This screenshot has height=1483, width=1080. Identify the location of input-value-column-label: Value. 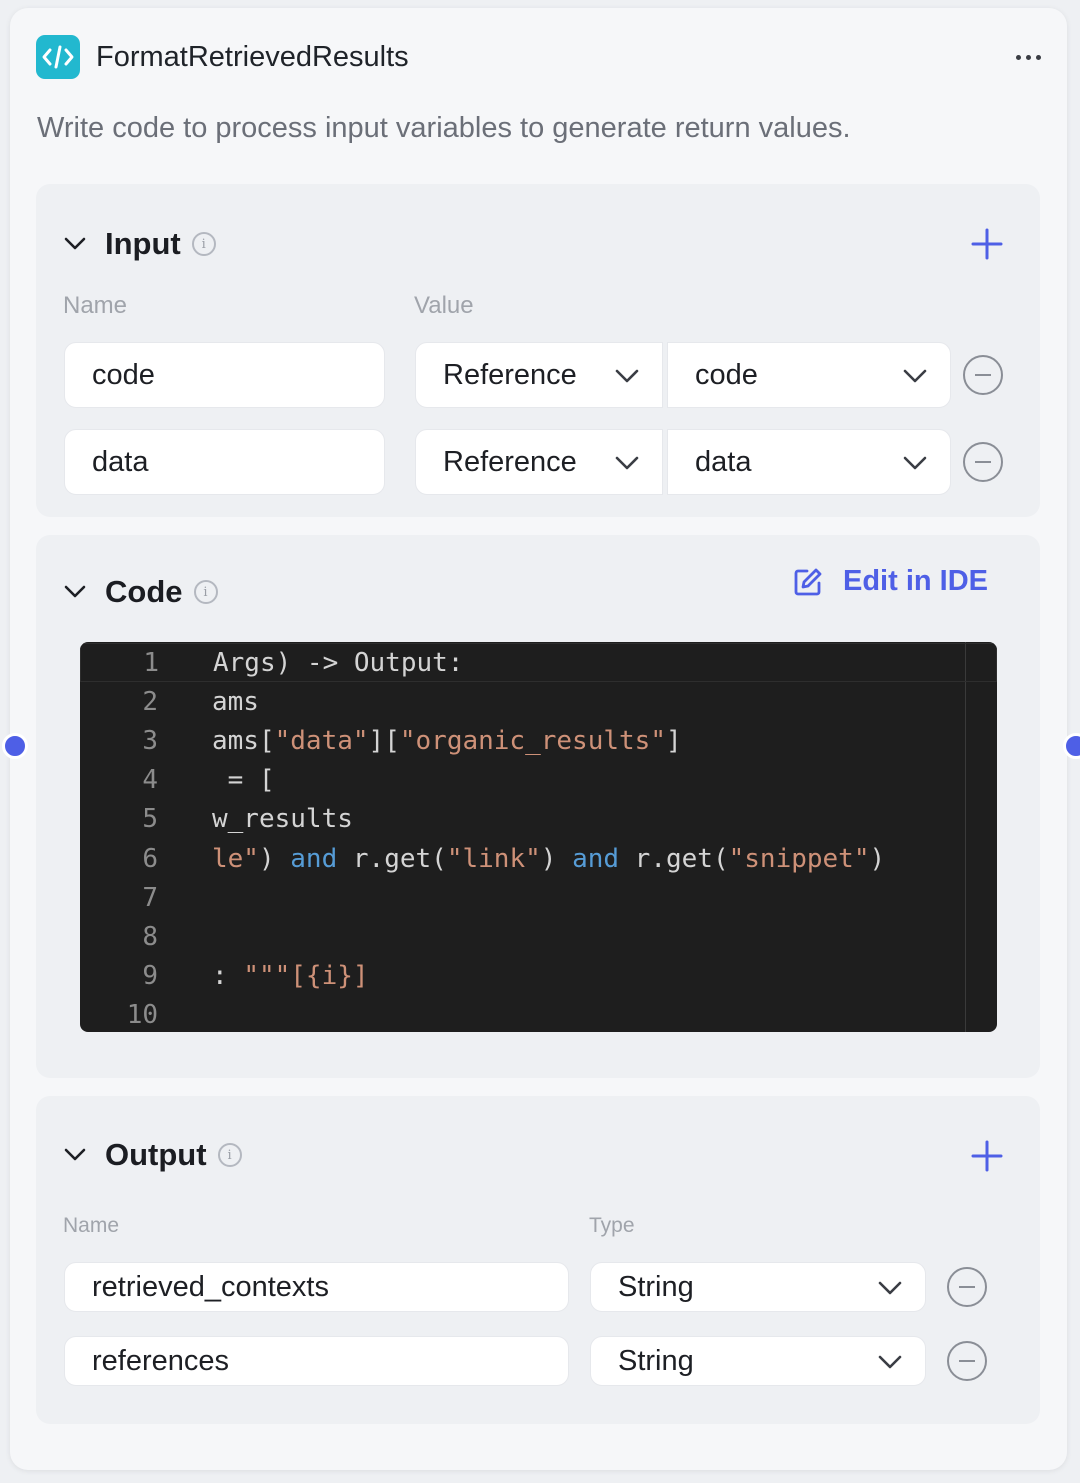
(444, 305).